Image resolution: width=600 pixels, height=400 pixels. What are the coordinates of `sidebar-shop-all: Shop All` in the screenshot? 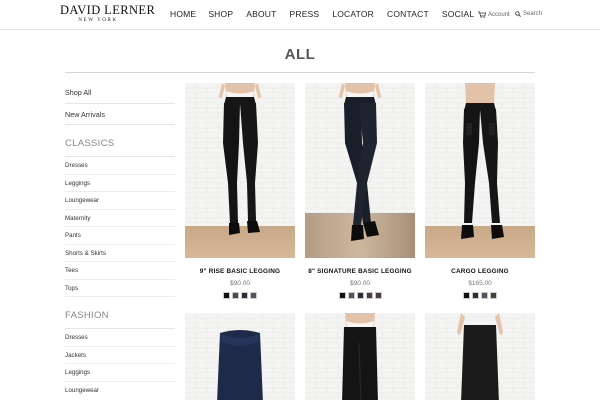 It's located at (120, 93).